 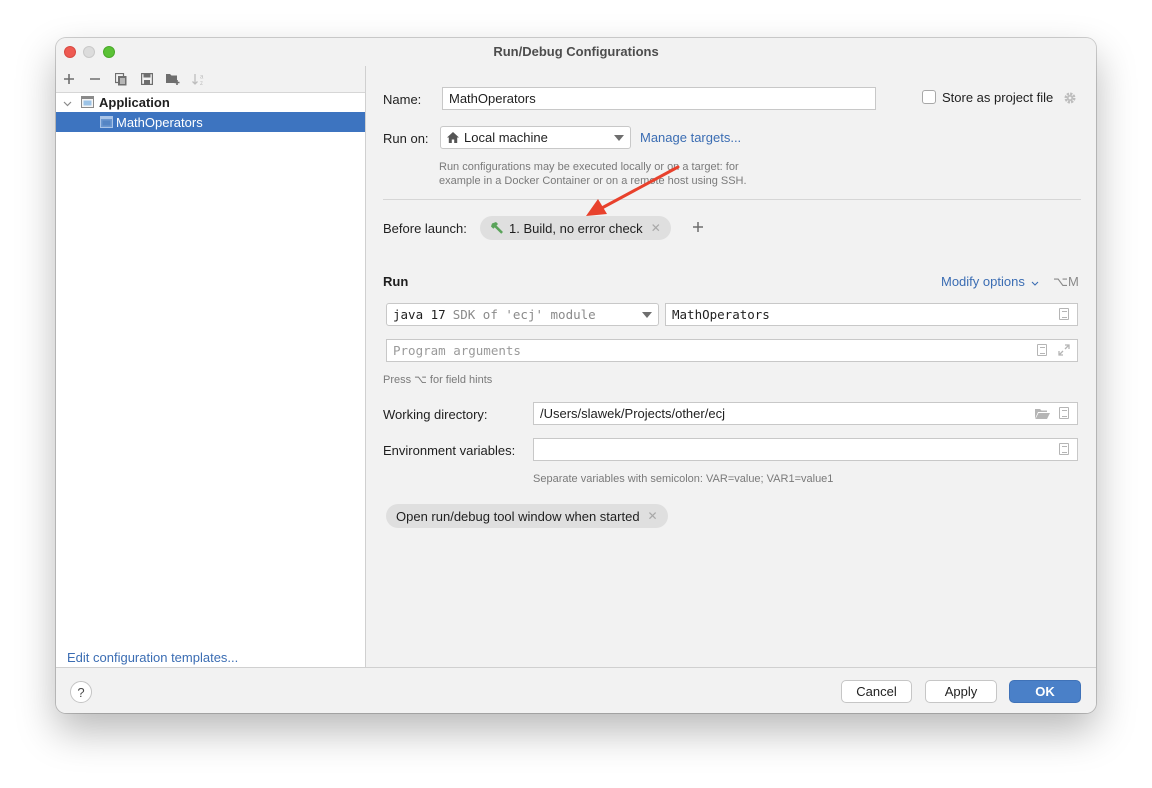 I want to click on remove-task-icon: ✕, so click(x=656, y=228).